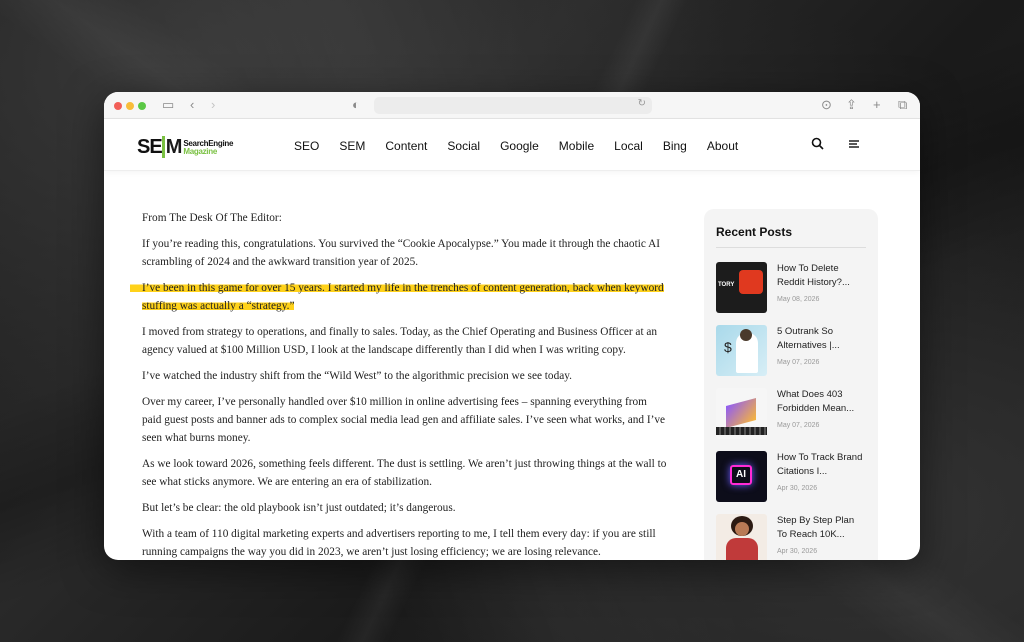 The height and width of the screenshot is (642, 1024). I want to click on forward-icon: ›, so click(213, 105).